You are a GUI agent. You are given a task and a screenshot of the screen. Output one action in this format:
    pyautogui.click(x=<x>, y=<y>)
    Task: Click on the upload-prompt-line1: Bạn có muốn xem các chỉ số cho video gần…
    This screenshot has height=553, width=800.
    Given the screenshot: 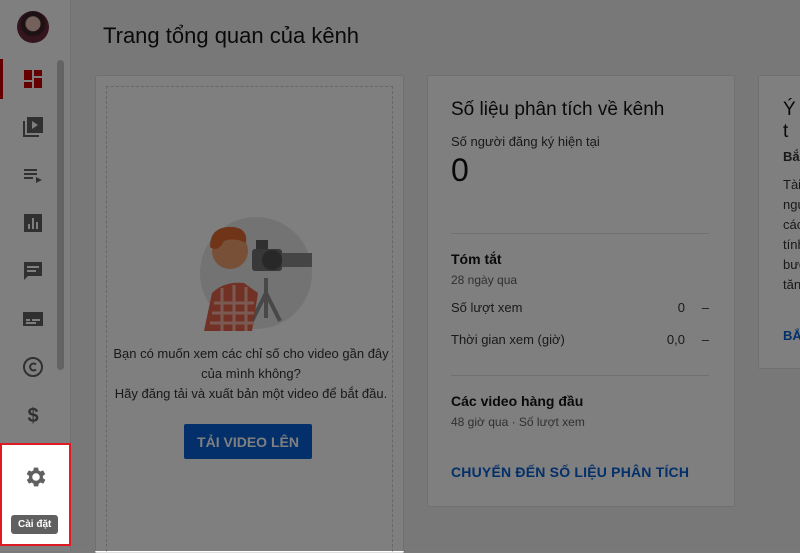 What is the action you would take?
    pyautogui.click(x=251, y=353)
    